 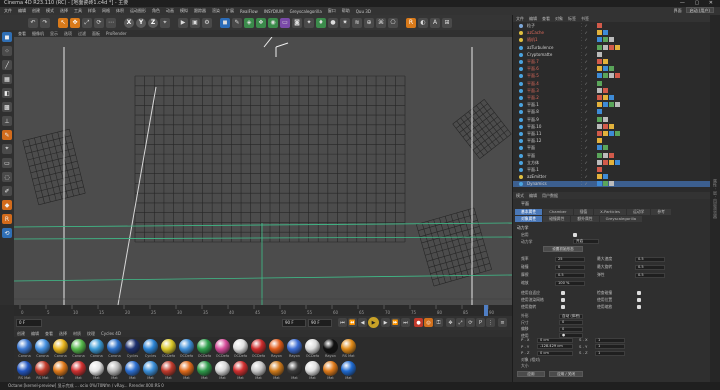 What do you see at coordinates (571, 322) in the screenshot?
I see `attr-lower-value: 0` at bounding box center [571, 322].